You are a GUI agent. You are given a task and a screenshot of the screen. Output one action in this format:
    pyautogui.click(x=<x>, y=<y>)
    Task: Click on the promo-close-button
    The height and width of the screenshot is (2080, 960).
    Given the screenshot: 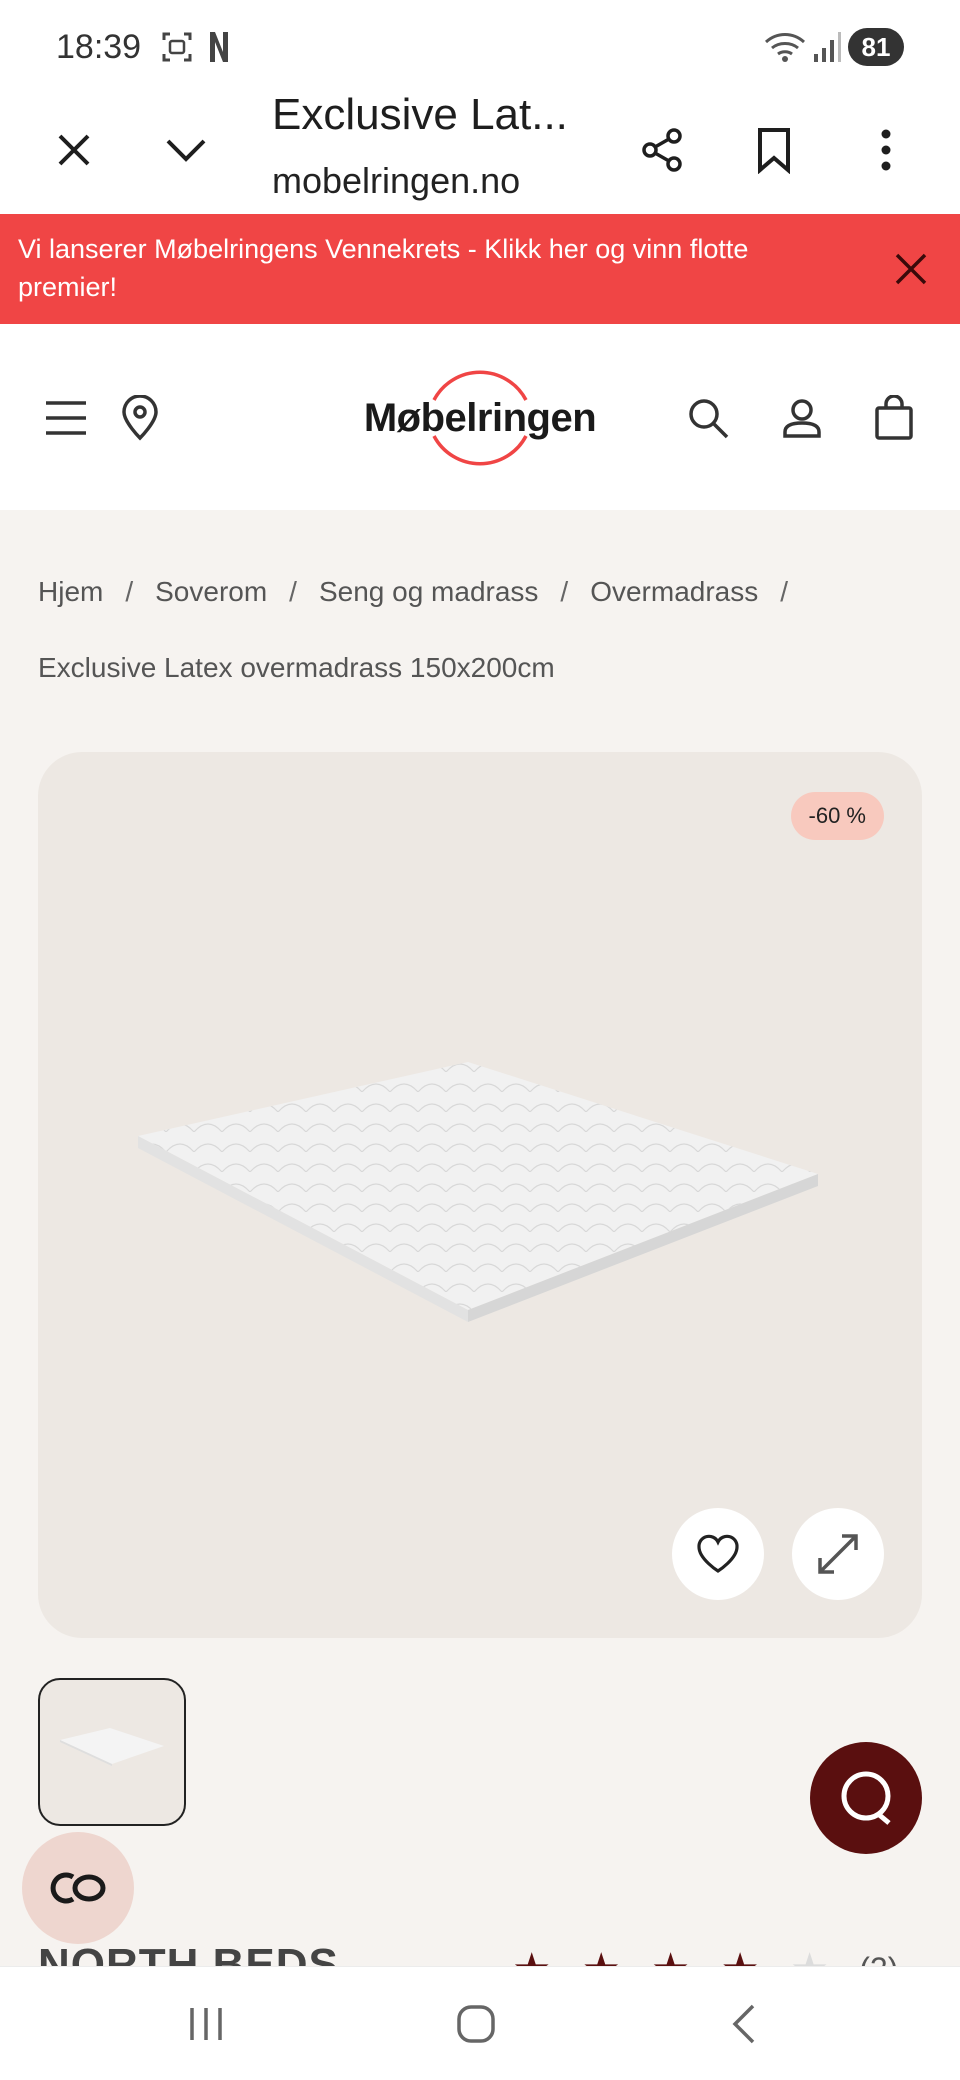 What is the action you would take?
    pyautogui.click(x=911, y=269)
    